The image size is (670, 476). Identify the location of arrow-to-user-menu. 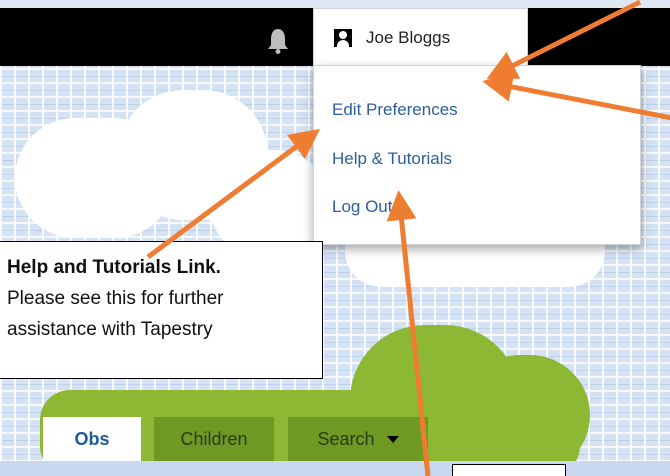
(564, 39).